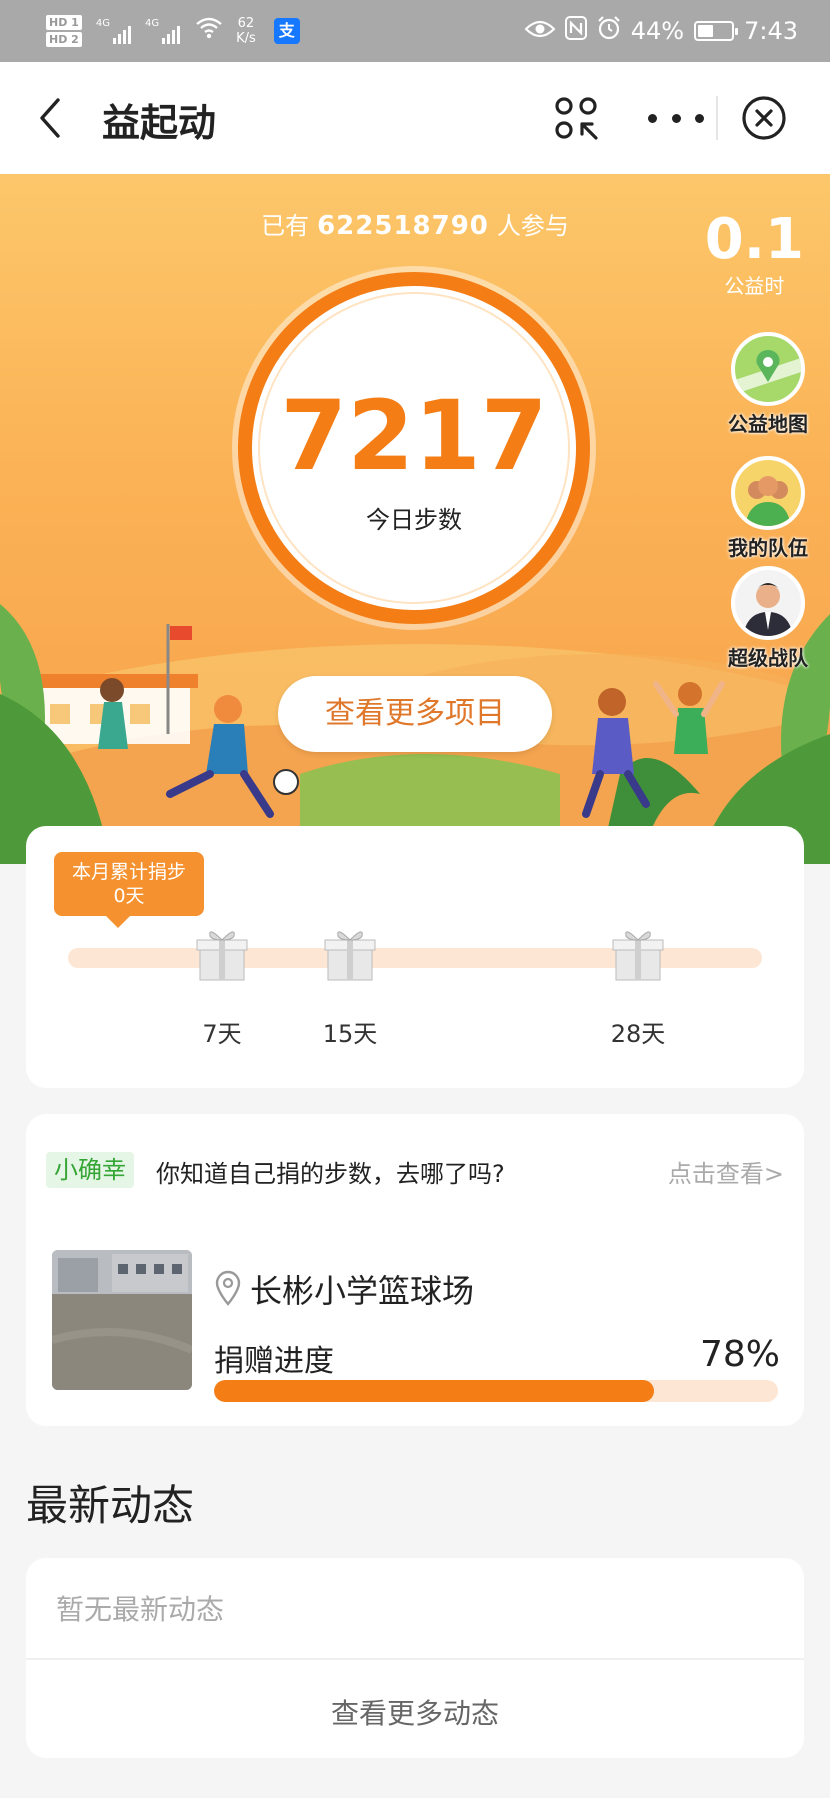  I want to click on wifi-icon, so click(209, 31).